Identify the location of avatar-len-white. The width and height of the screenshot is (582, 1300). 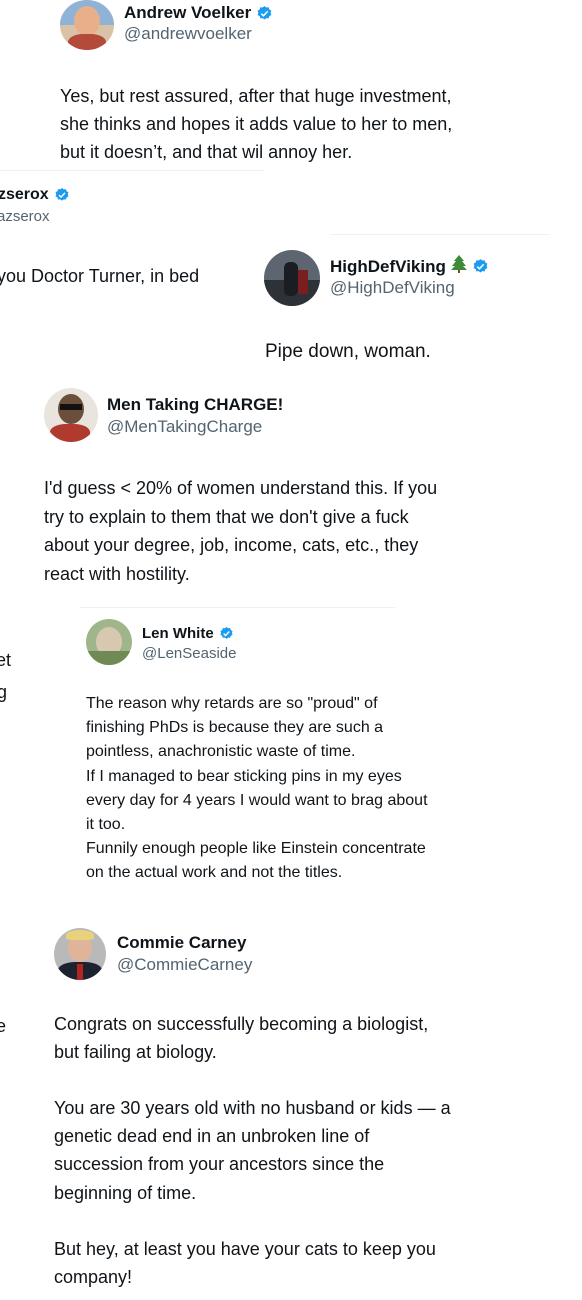
(109, 642).